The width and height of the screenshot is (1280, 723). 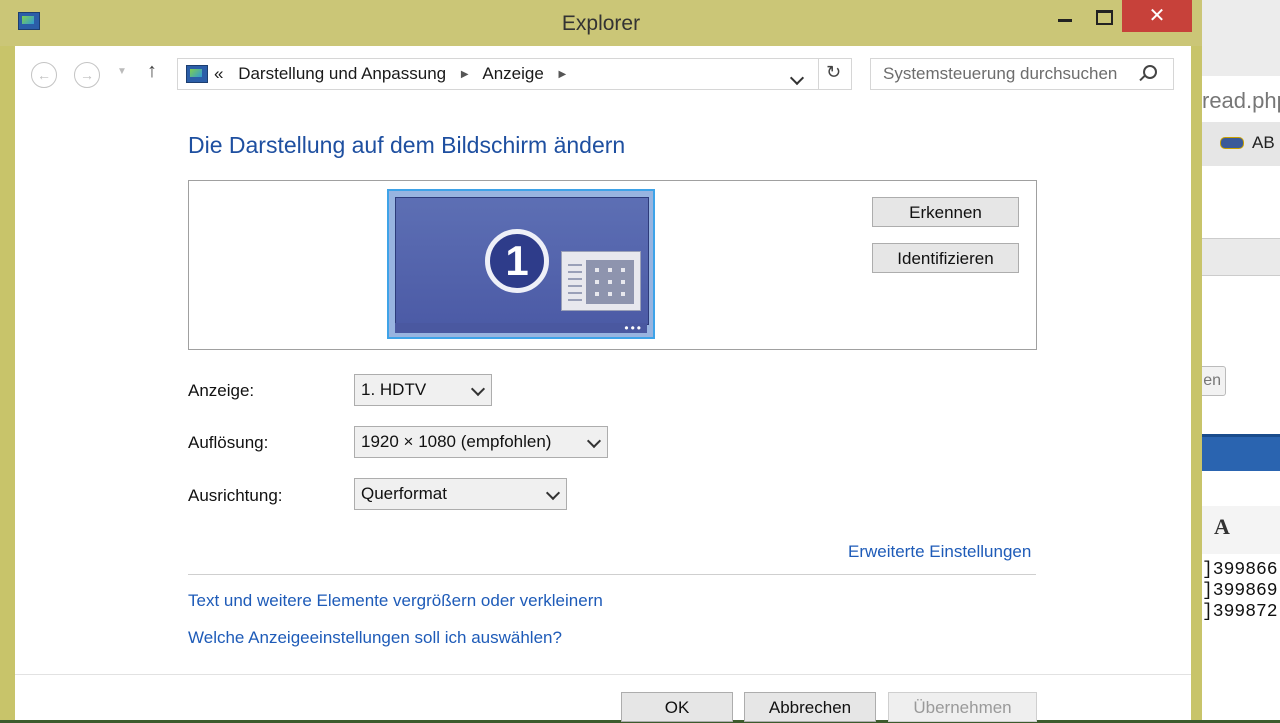 I want to click on refresh-button: ↻, so click(x=833, y=72).